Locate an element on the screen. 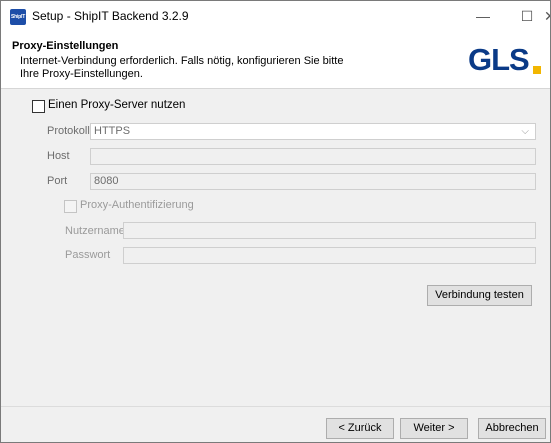  port-label: Port is located at coordinates (57, 181).